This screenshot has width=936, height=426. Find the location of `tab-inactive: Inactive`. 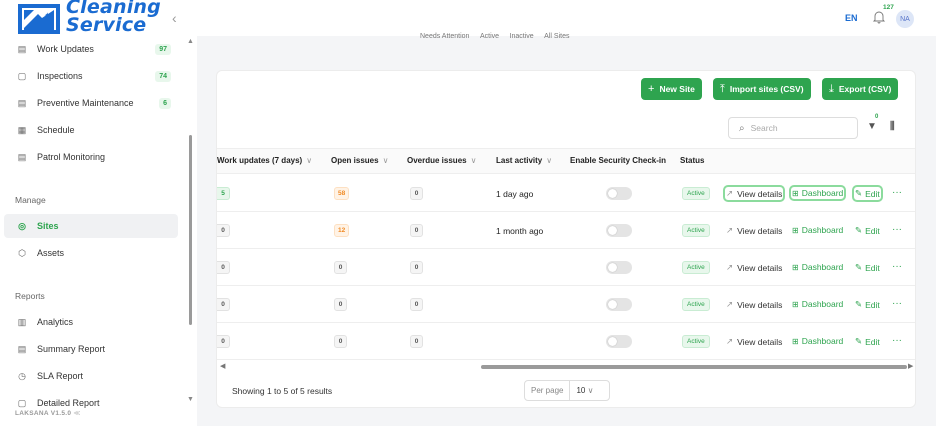

tab-inactive: Inactive is located at coordinates (522, 36).